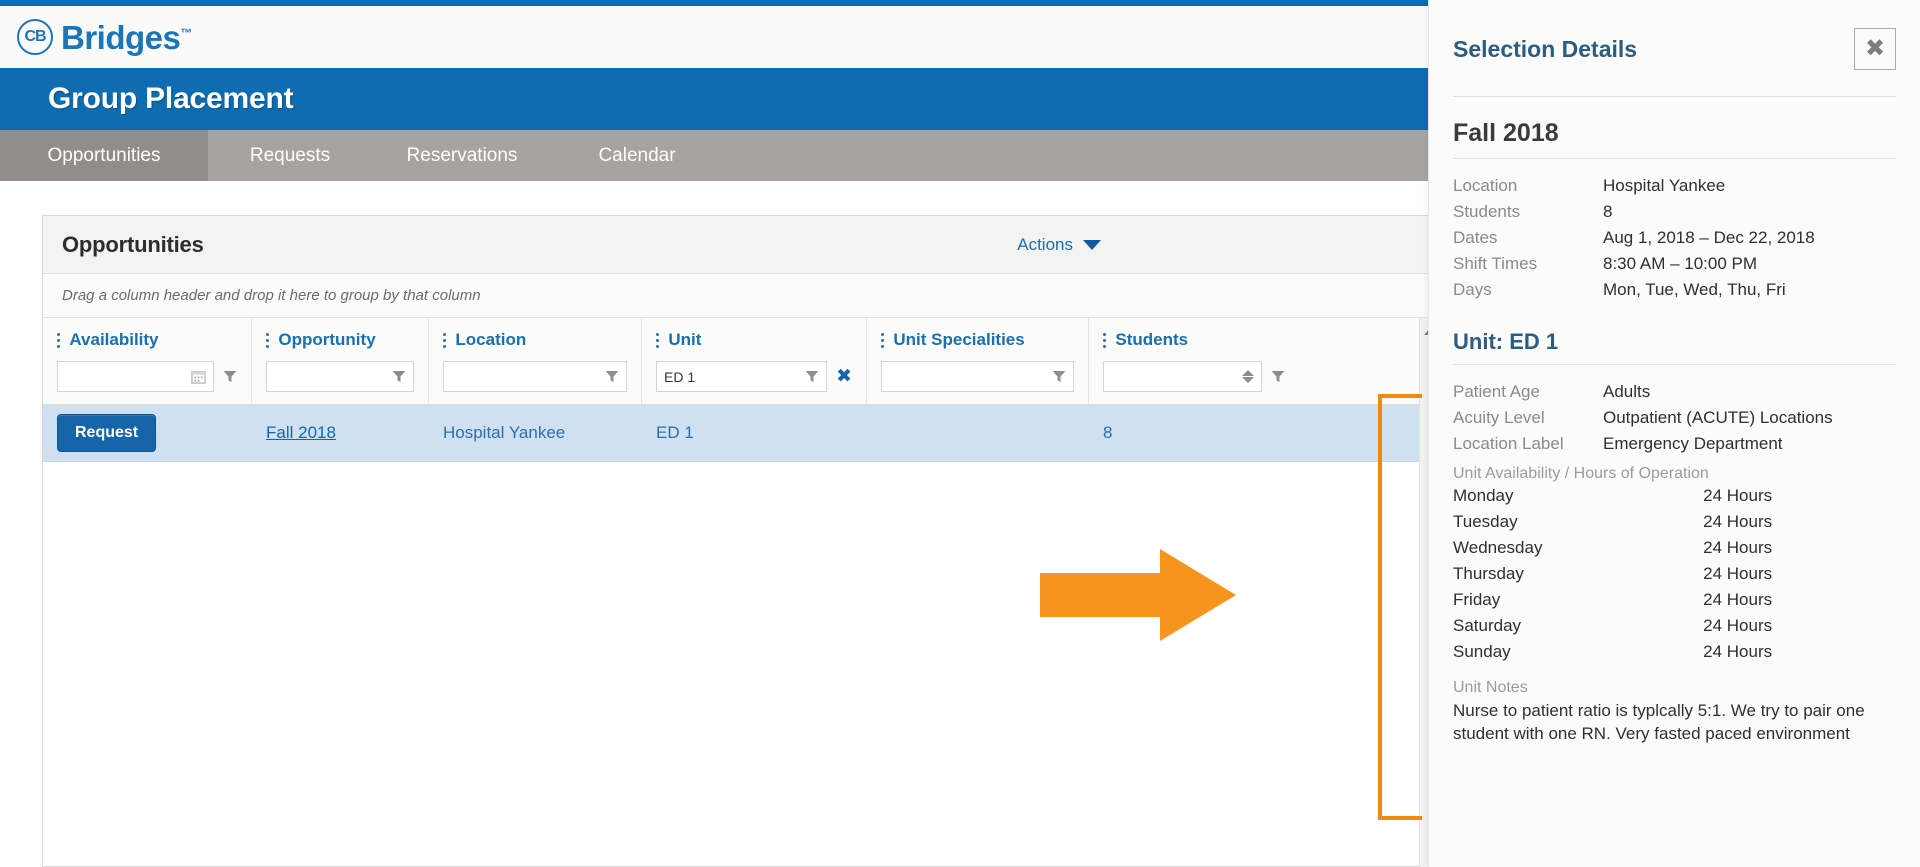  I want to click on grid-body: Request Fall 2018 Hospital Yankee ED 1 8, so click(742, 433).